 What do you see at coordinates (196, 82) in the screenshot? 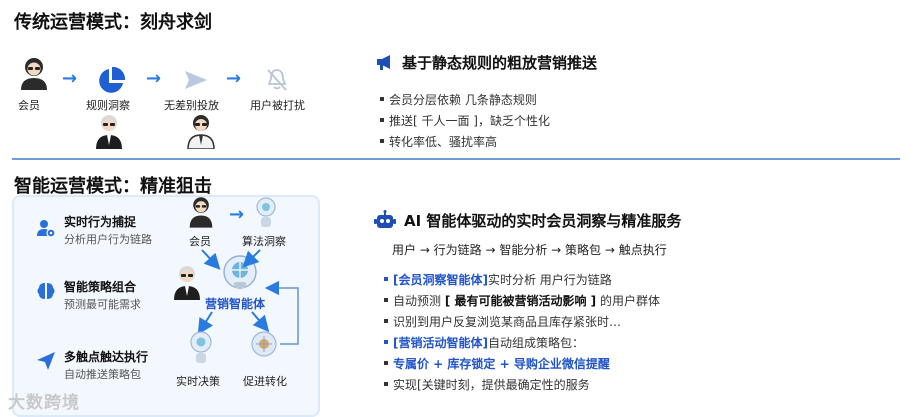
I see `send-plane-icon` at bounding box center [196, 82].